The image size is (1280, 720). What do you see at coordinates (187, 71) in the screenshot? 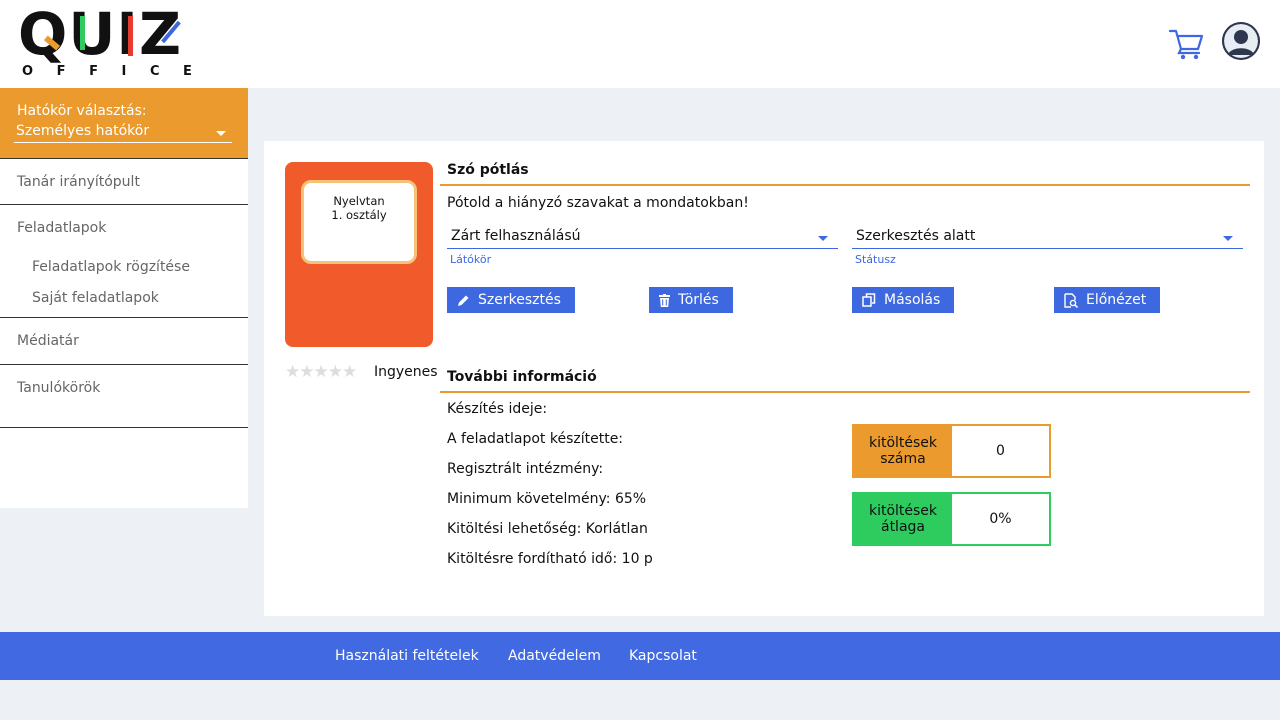
I see `logo-office-letter: E` at bounding box center [187, 71].